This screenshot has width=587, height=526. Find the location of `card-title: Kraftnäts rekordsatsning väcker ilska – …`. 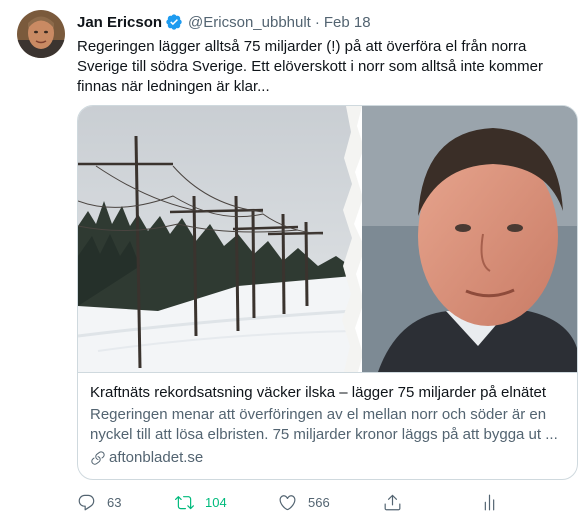

card-title: Kraftnäts rekordsatsning väcker ilska – … is located at coordinates (328, 393).